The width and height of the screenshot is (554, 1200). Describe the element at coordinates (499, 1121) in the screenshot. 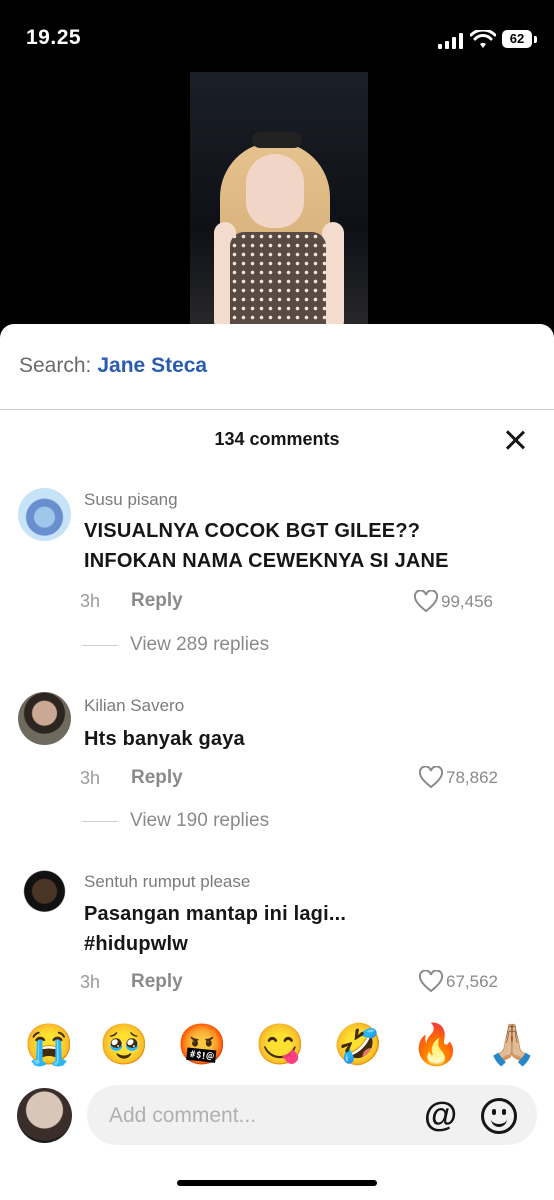

I see `mouth` at that location.